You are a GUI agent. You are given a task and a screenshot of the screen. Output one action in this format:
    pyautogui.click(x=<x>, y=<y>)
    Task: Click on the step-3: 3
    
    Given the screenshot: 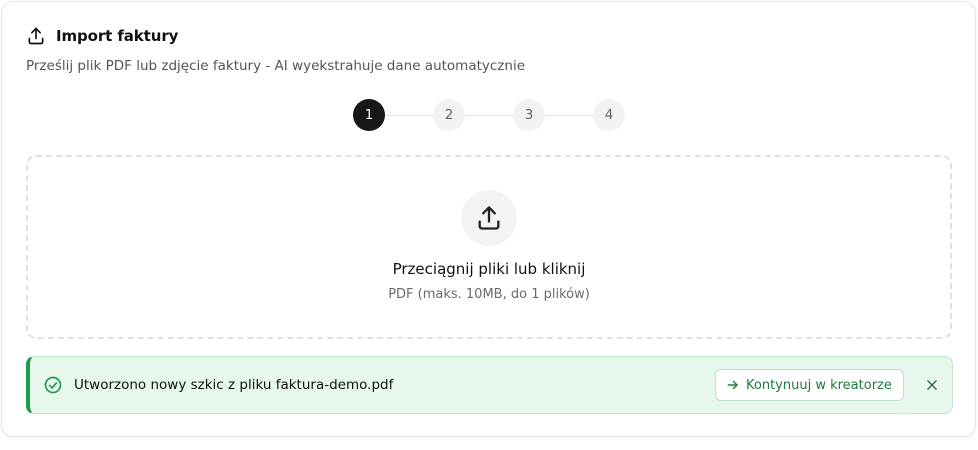 What is the action you would take?
    pyautogui.click(x=529, y=115)
    